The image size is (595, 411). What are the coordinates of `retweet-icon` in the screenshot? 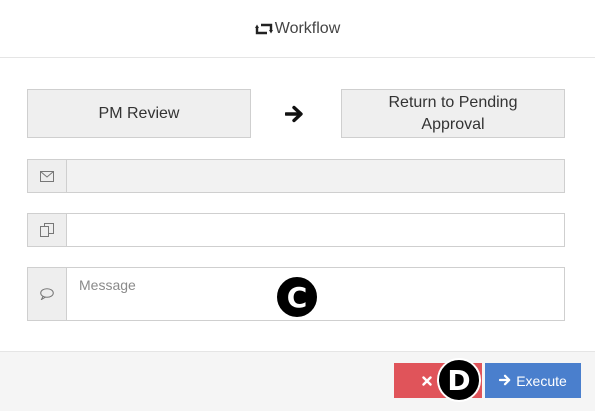 It's located at (263, 29).